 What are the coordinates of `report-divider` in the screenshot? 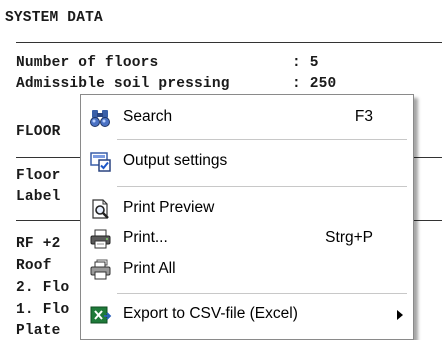 It's located at (229, 42).